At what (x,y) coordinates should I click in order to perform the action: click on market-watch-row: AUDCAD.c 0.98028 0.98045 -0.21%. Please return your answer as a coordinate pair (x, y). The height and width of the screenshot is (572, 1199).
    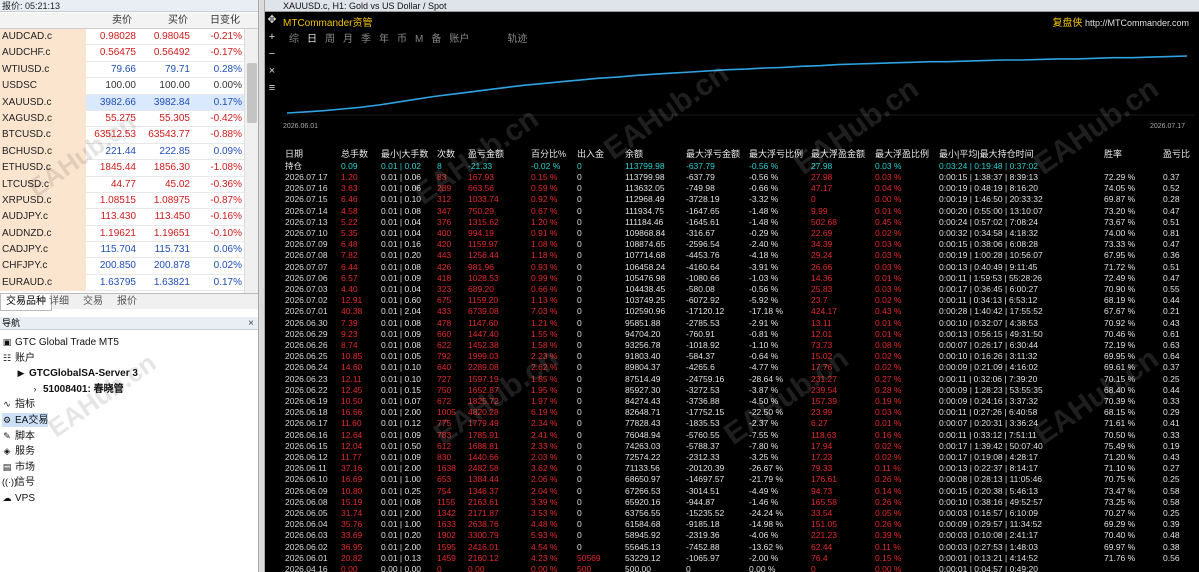
    Looking at the image, I should click on (129, 37).